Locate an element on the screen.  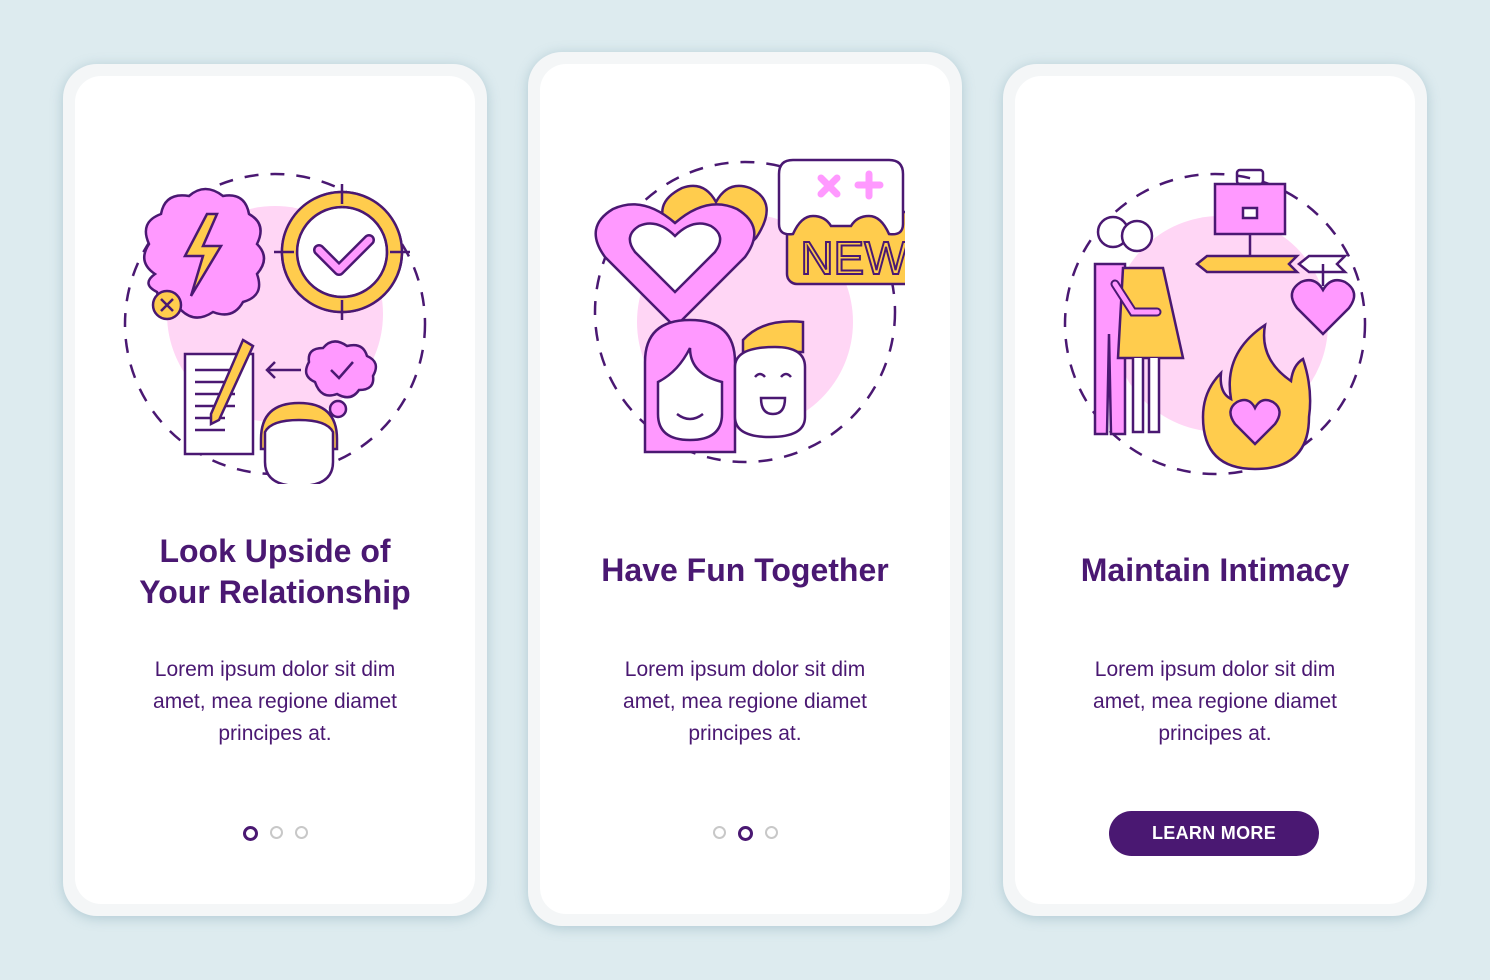
title-line: Look Upside of is located at coordinates (275, 551).